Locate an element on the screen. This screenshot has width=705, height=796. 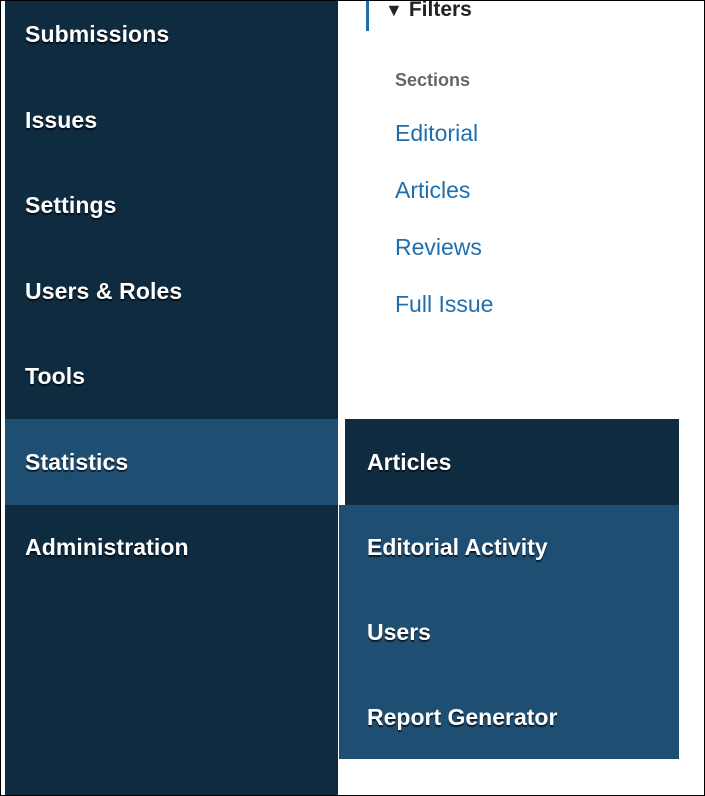
sidebar-item-label: Statistics is located at coordinates (77, 461).